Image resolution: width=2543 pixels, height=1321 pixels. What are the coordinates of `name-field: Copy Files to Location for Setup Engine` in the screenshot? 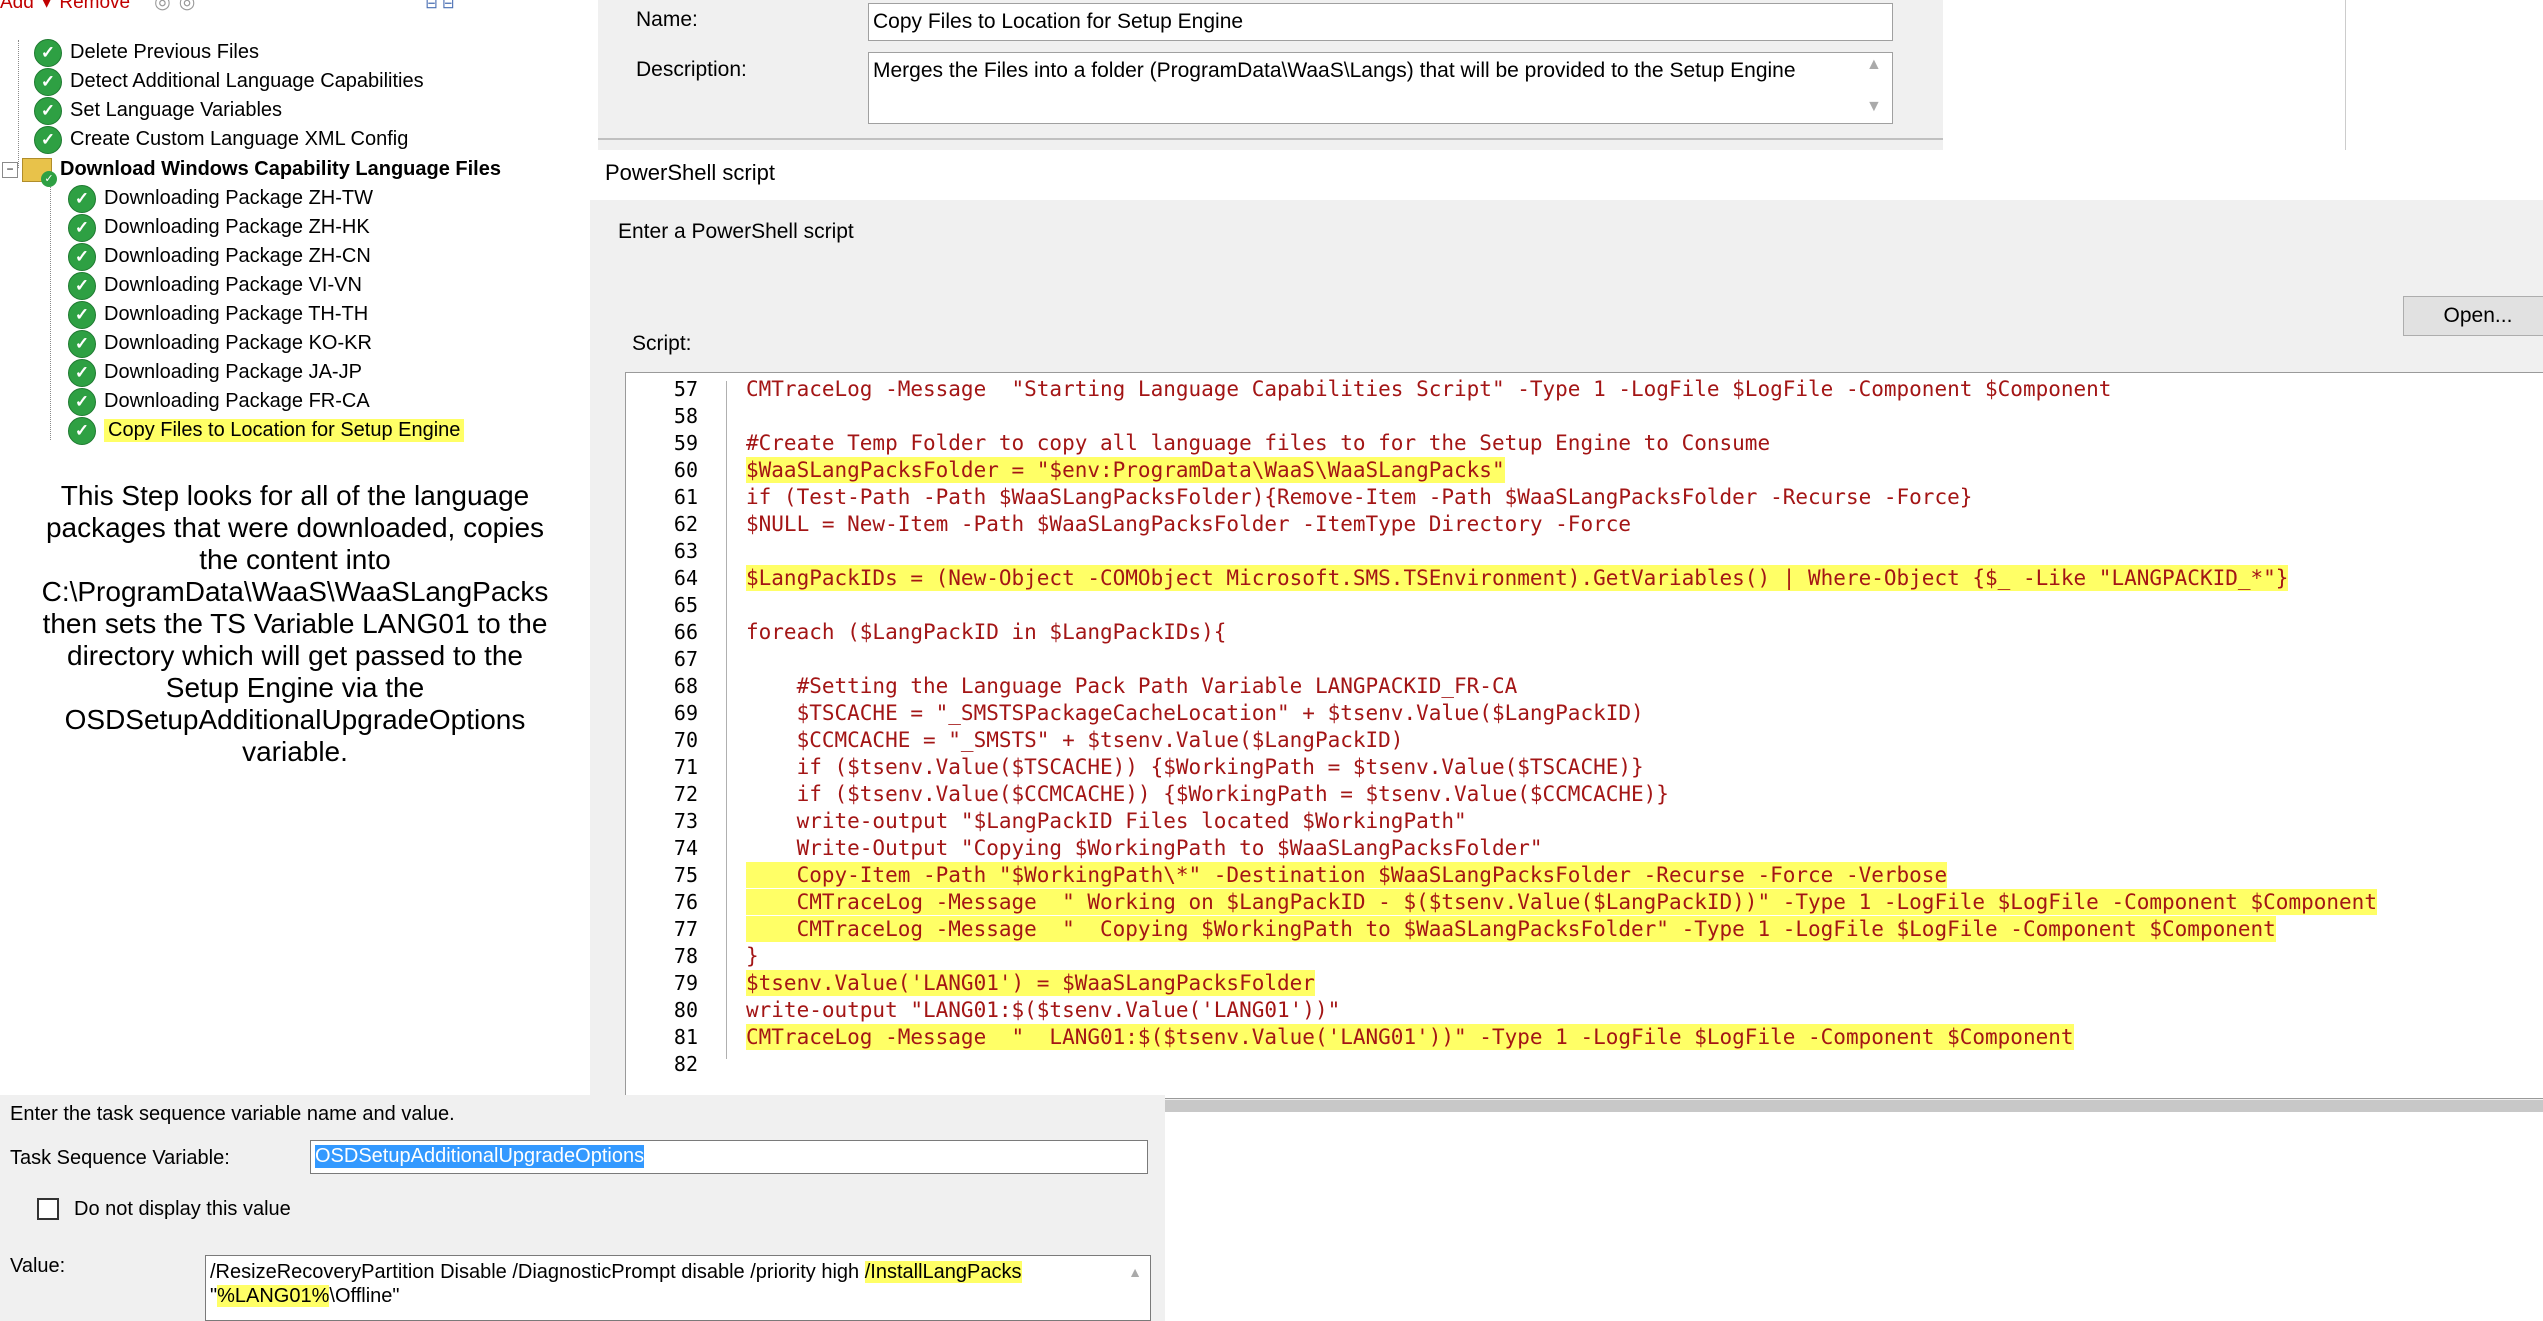 It's located at (1380, 22).